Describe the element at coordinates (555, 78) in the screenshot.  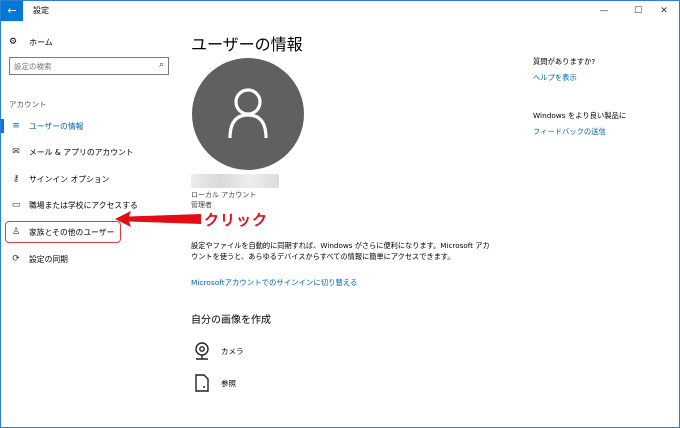
I see `get-help-link: ヘルプを表示` at that location.